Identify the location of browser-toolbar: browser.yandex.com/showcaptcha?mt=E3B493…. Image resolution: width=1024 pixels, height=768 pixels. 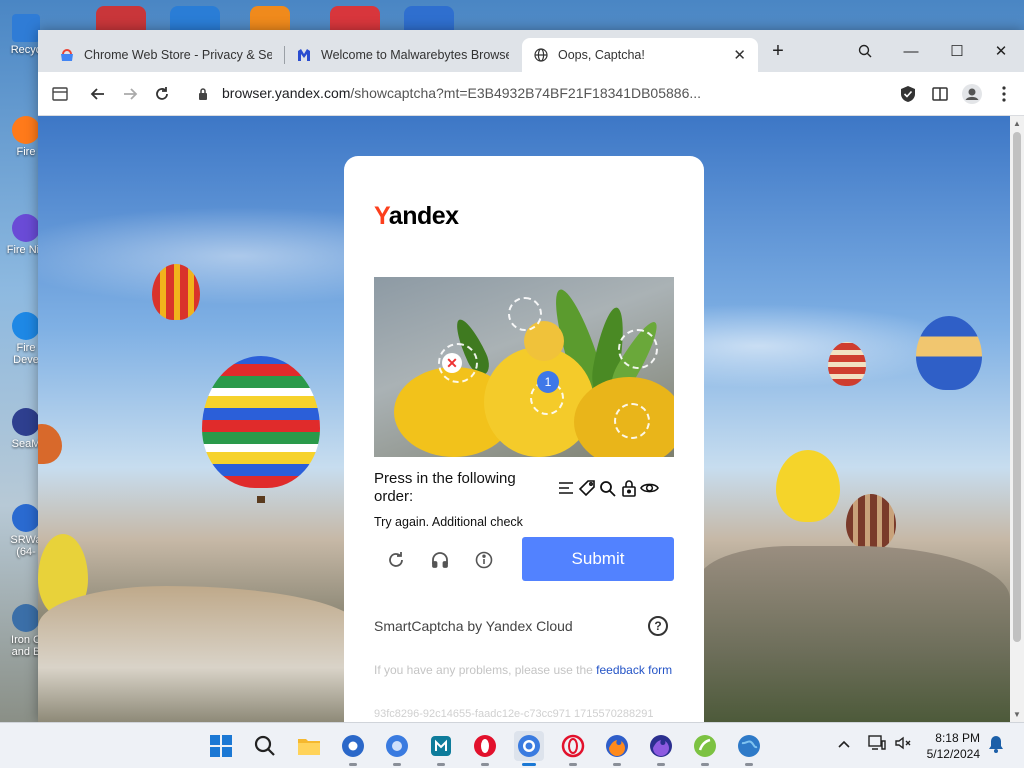
(531, 94).